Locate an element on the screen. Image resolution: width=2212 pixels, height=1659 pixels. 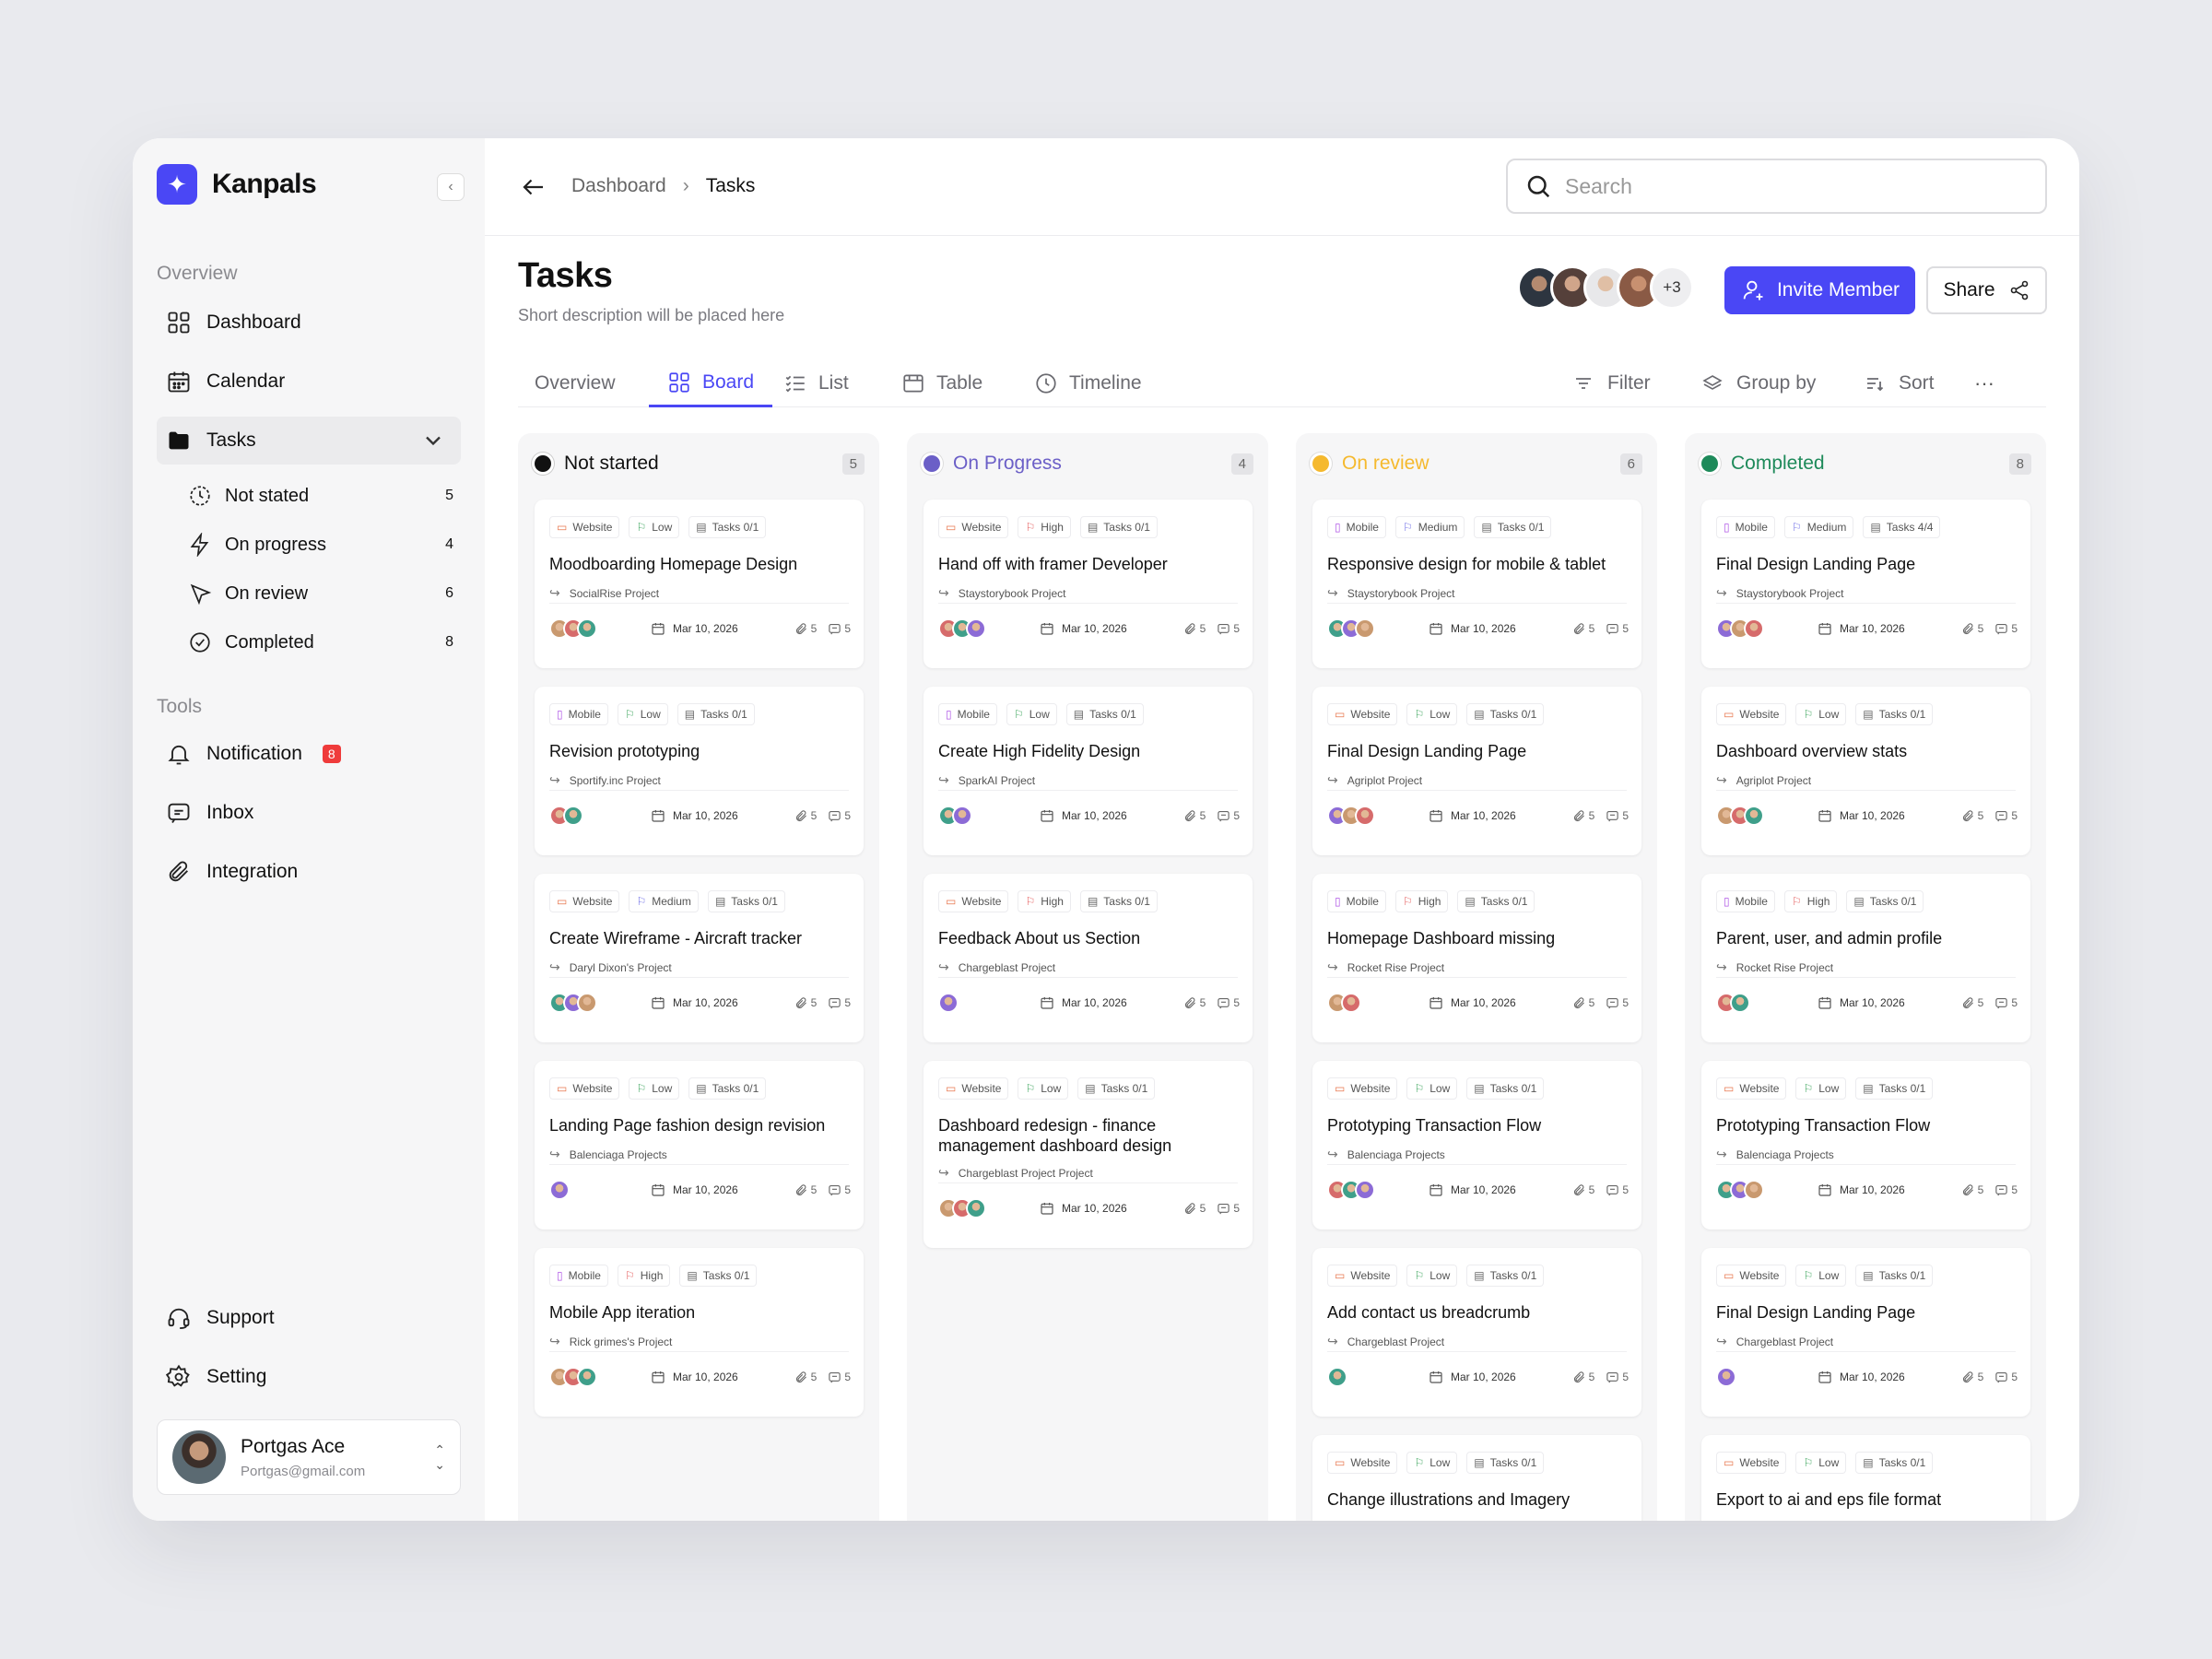
sub-on-review: On review 6 is located at coordinates (320, 593).